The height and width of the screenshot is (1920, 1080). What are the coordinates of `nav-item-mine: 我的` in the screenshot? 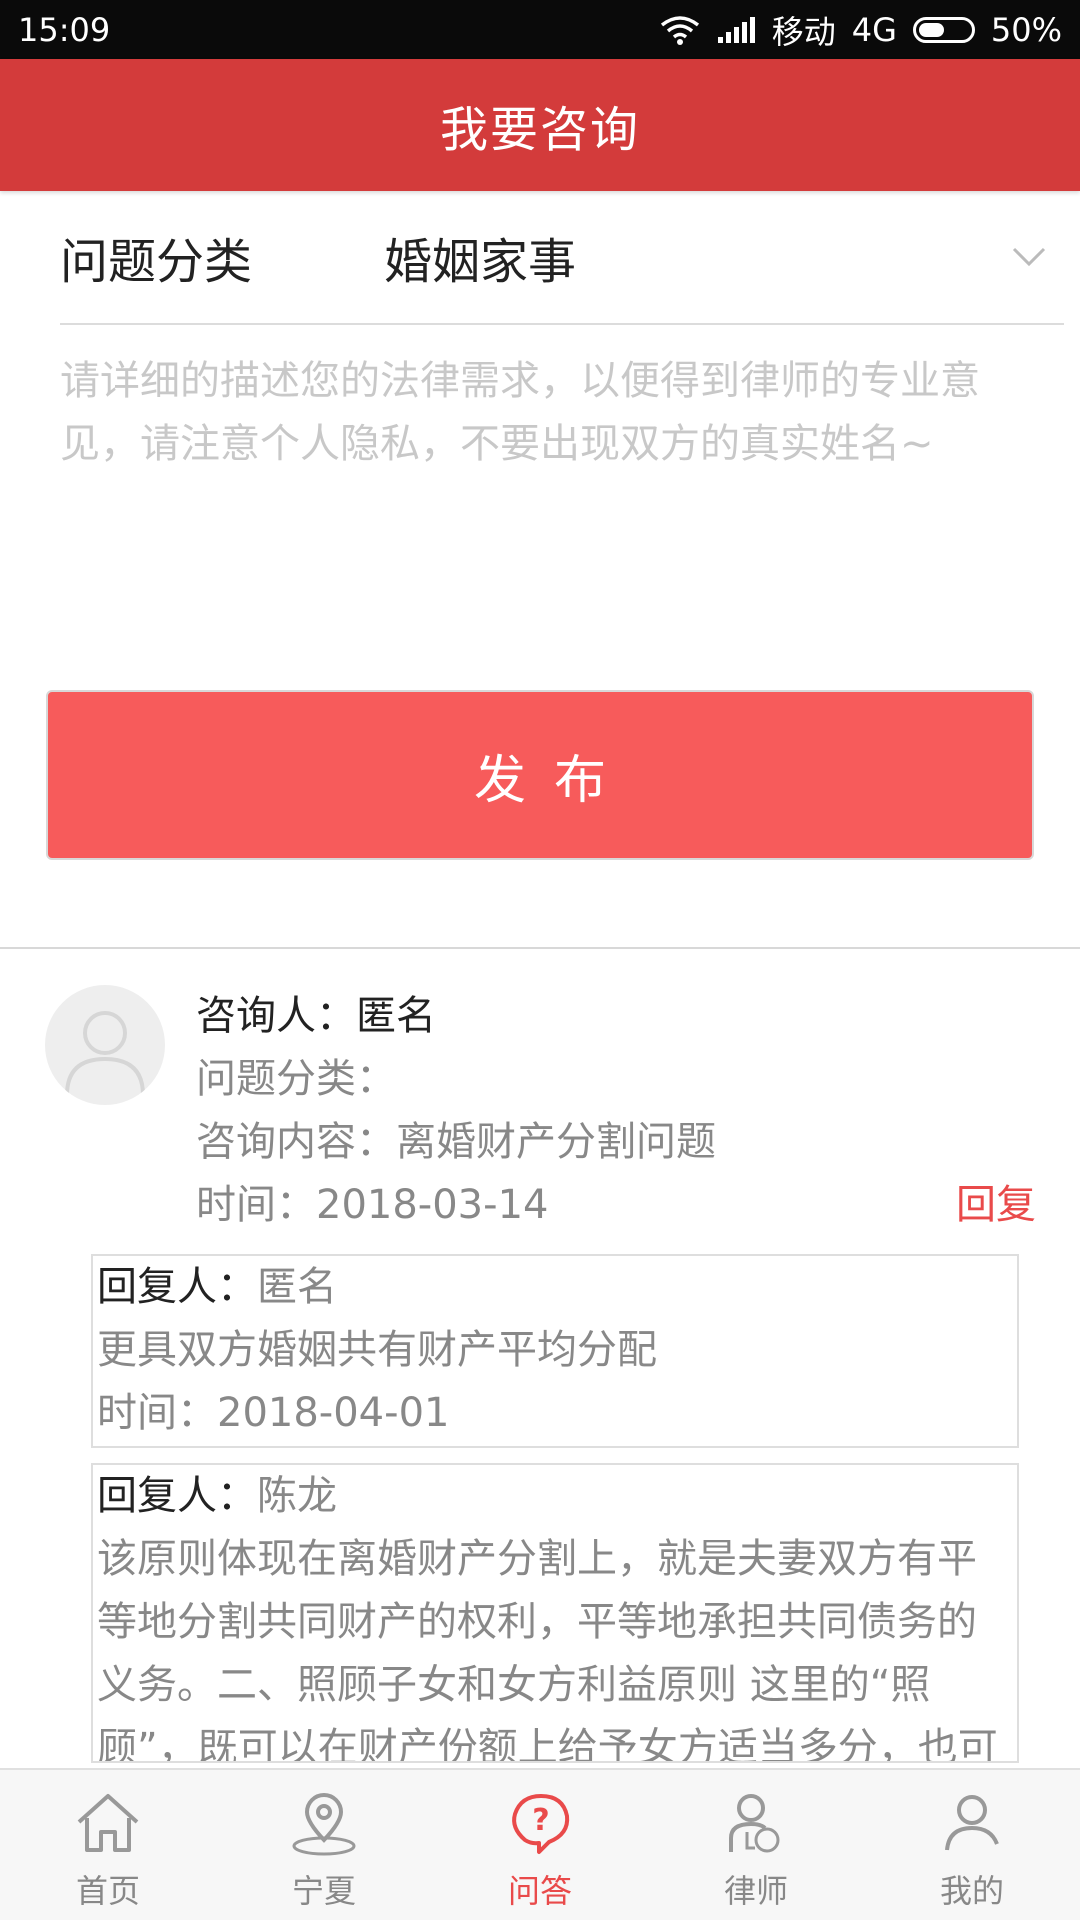 It's located at (972, 1845).